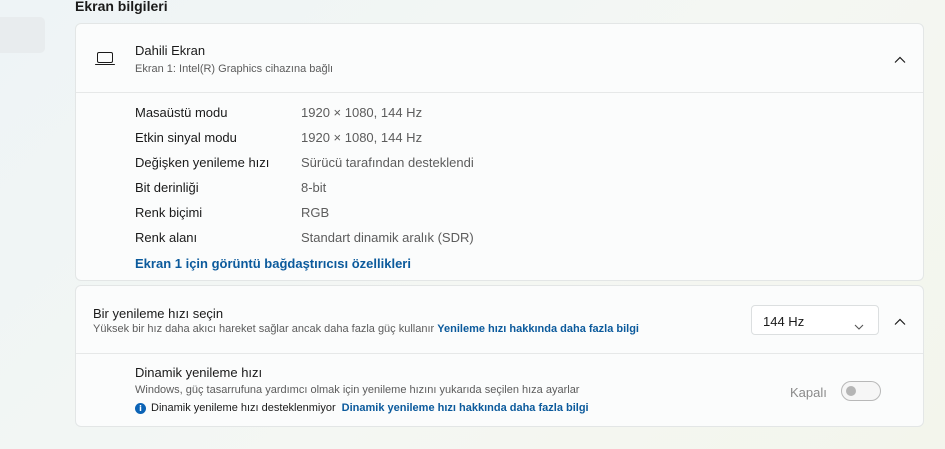 This screenshot has height=449, width=945. I want to click on detail-label: Bit derinliği, so click(167, 187).